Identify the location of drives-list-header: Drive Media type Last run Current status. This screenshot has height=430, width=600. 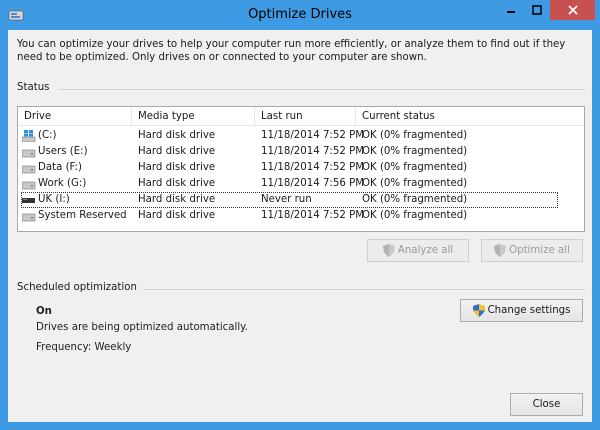
(301, 116).